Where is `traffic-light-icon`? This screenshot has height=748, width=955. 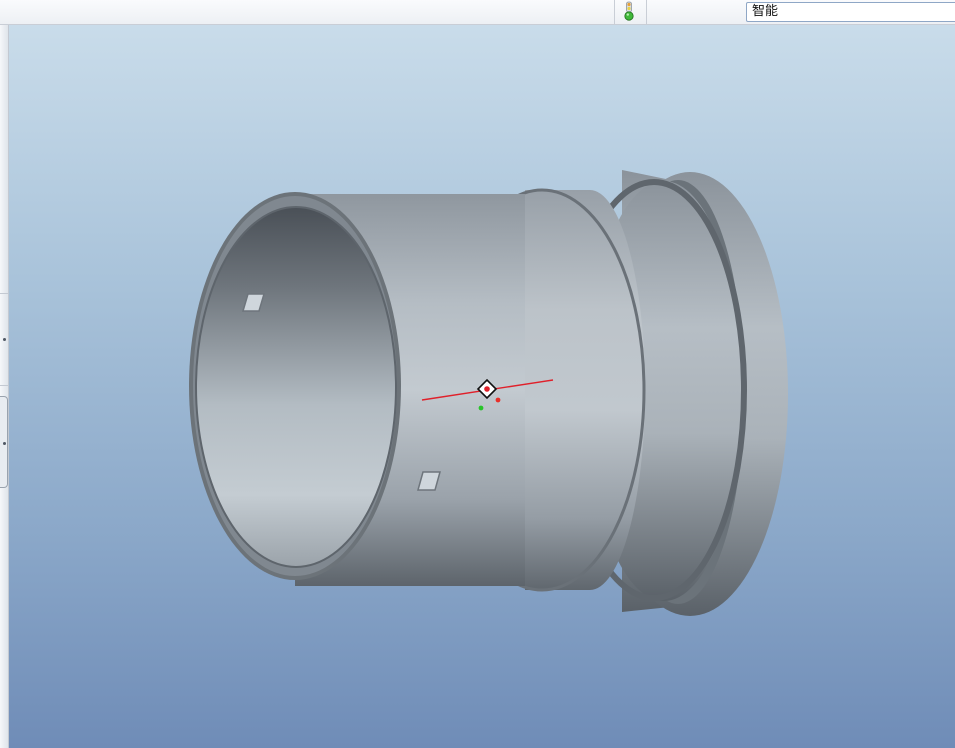 traffic-light-icon is located at coordinates (629, 12).